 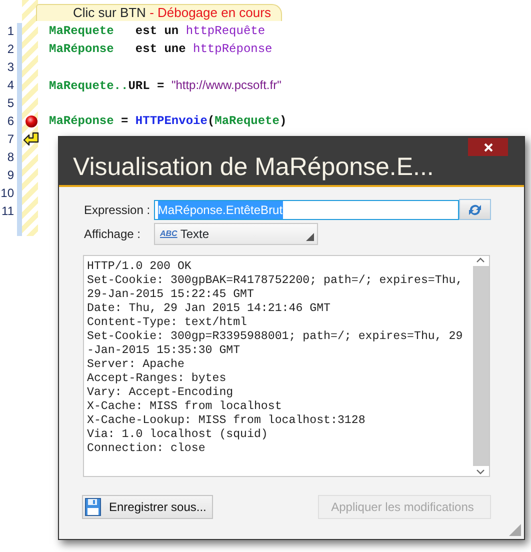 I want to click on scroll-up-icon, so click(x=480, y=260).